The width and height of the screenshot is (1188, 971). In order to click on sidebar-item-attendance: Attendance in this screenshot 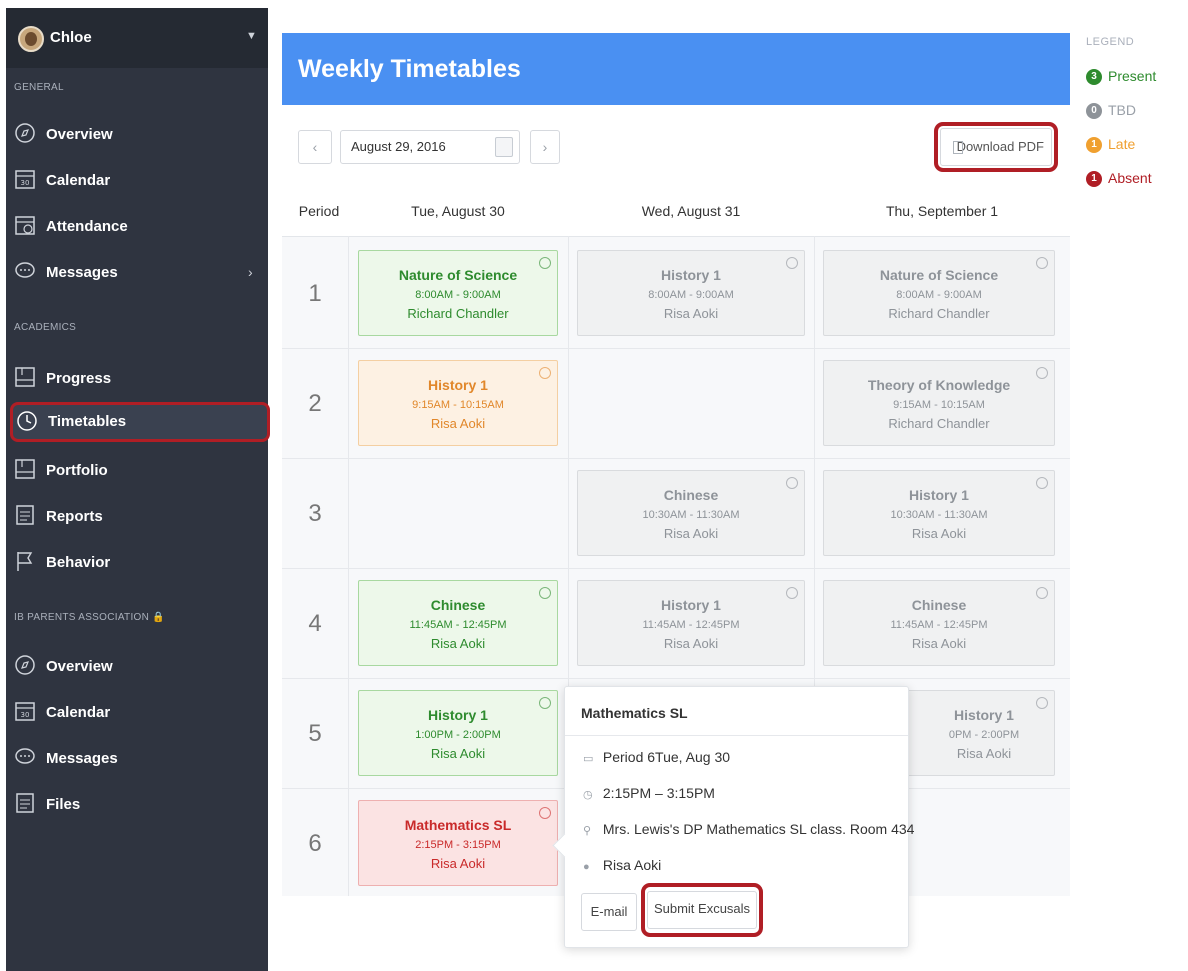, I will do `click(137, 227)`.